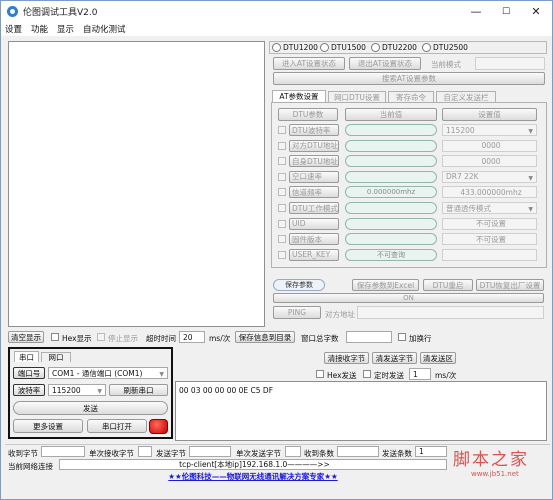 The width and height of the screenshot is (553, 500). What do you see at coordinates (276, 47) in the screenshot?
I see `dtu1200-radio` at bounding box center [276, 47].